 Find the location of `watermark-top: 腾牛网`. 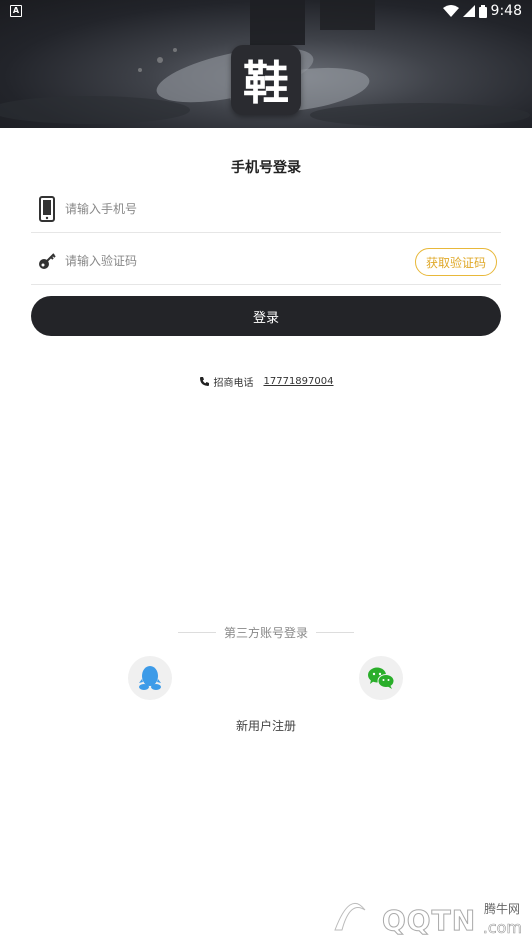

watermark-top: 腾牛网 is located at coordinates (501, 909).